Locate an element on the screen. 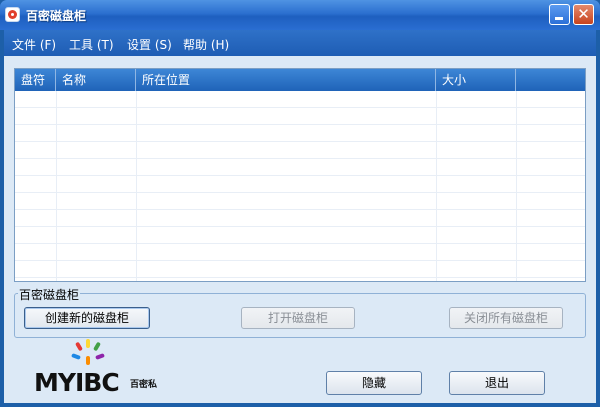  exit-button: 退出 is located at coordinates (497, 383).